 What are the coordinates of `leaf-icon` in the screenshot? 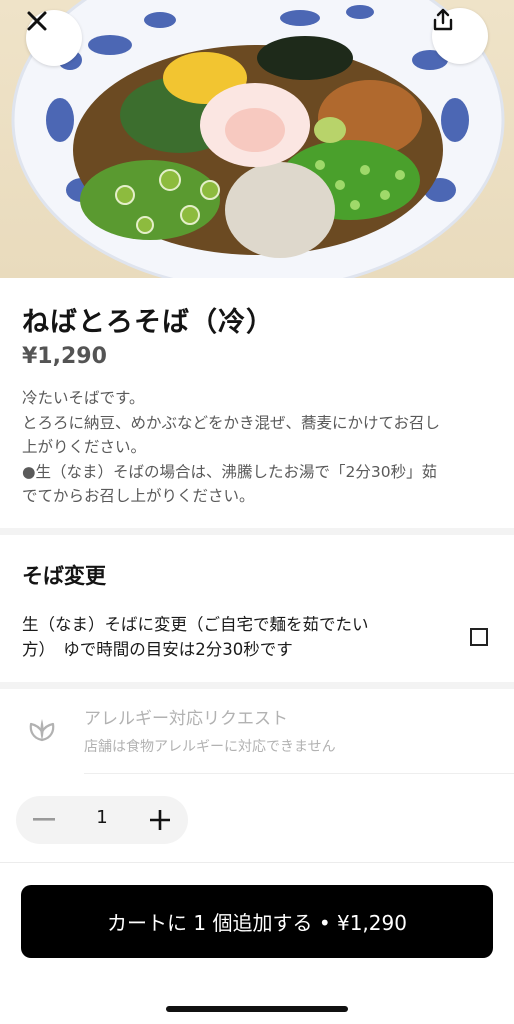 It's located at (42, 730).